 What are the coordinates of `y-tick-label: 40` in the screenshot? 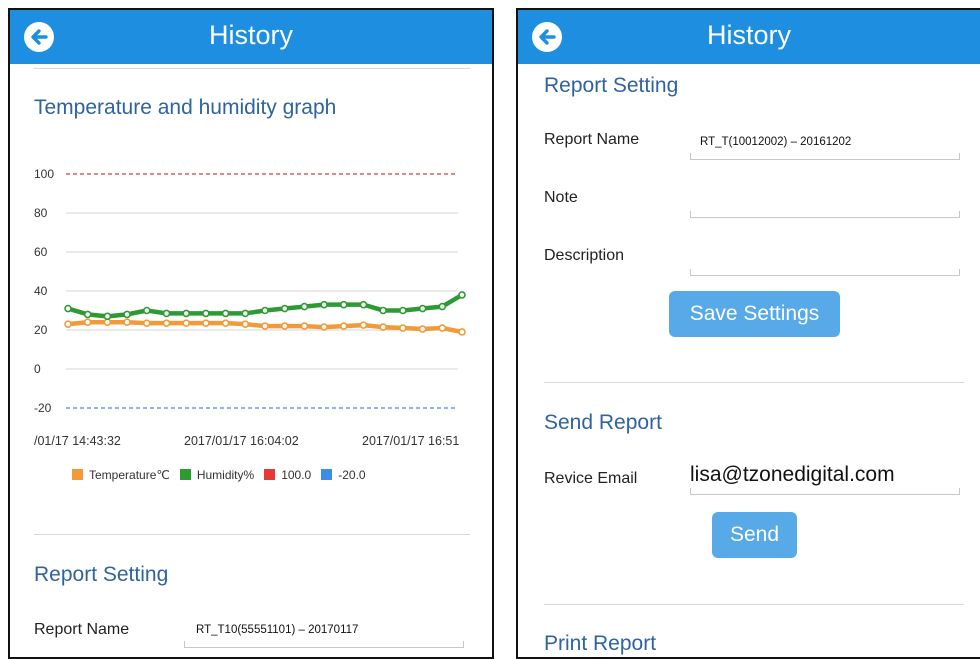 It's located at (41, 291).